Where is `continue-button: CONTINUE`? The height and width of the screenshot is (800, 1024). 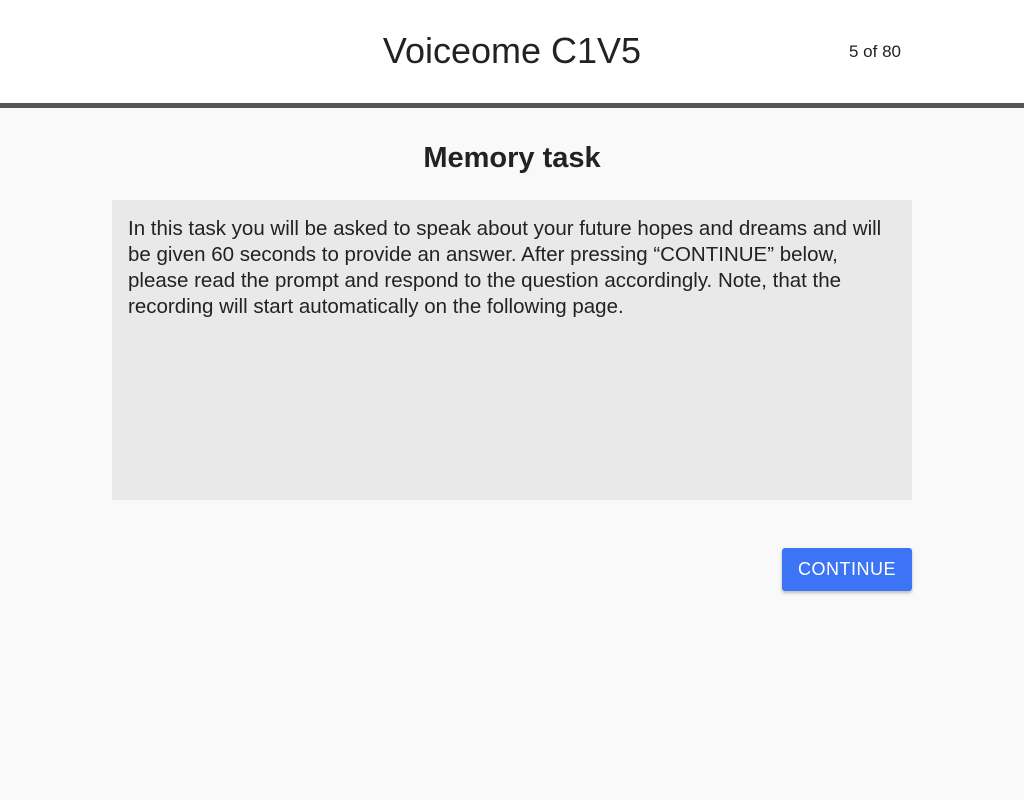
continue-button: CONTINUE is located at coordinates (847, 569).